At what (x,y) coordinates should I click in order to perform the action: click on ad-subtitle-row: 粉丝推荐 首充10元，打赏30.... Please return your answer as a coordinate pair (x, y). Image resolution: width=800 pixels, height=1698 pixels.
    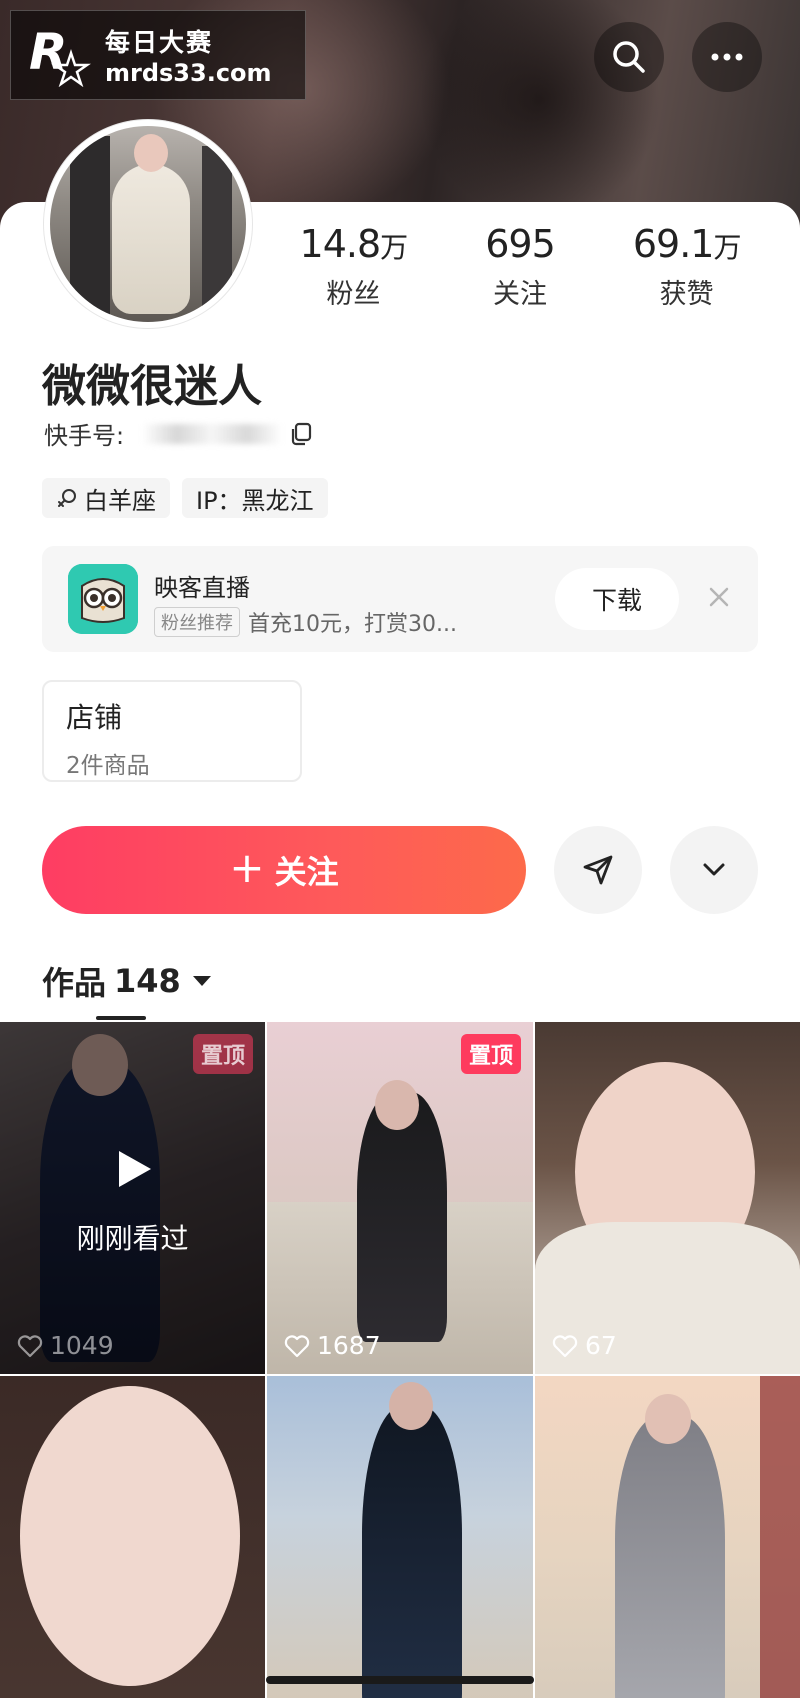
    Looking at the image, I should click on (305, 622).